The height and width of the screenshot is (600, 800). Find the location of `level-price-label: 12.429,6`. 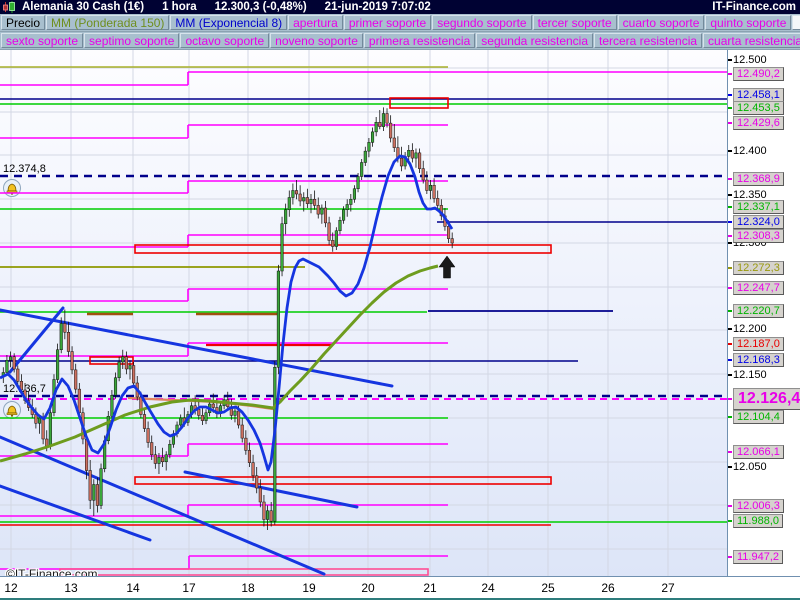

level-price-label: 12.429,6 is located at coordinates (756, 123).